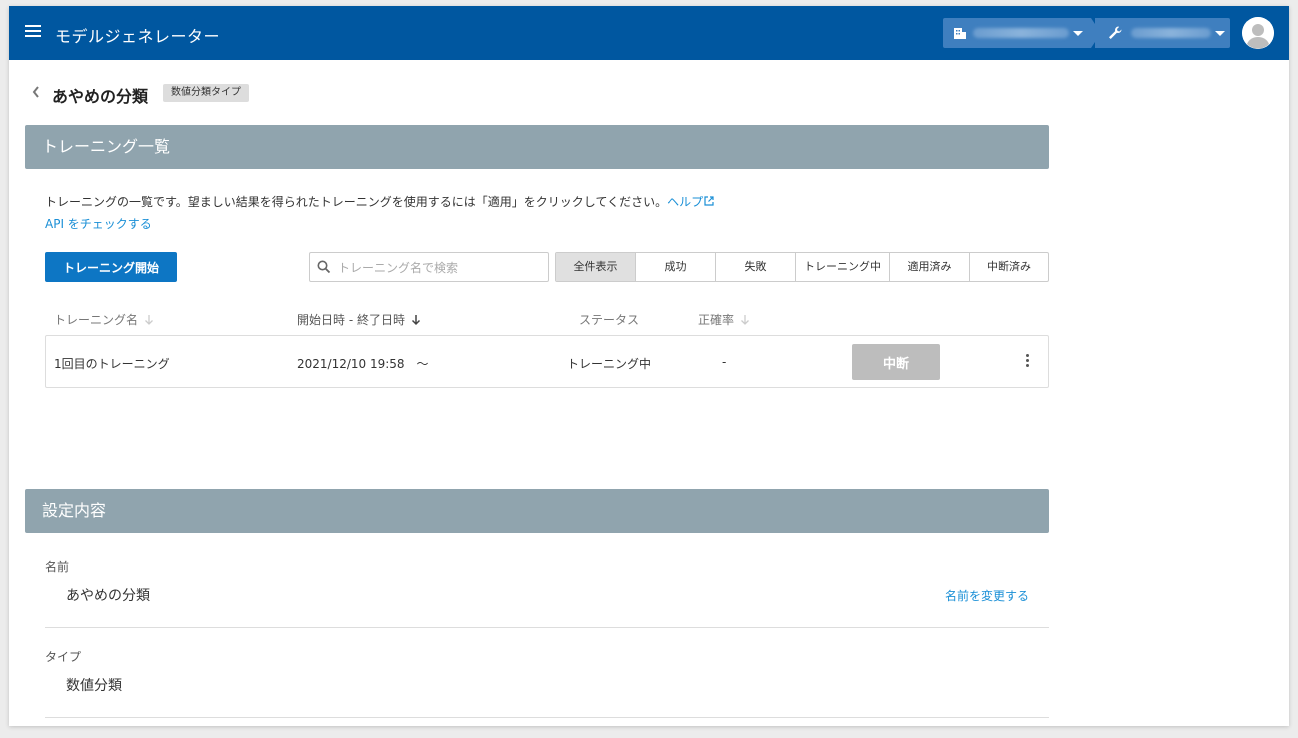 The width and height of the screenshot is (1298, 738). What do you see at coordinates (1171, 33) in the screenshot?
I see `project-name-redacted` at bounding box center [1171, 33].